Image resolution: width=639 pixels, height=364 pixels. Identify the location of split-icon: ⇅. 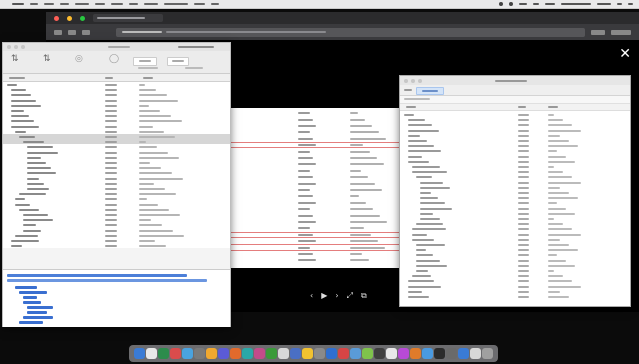
(47, 59).